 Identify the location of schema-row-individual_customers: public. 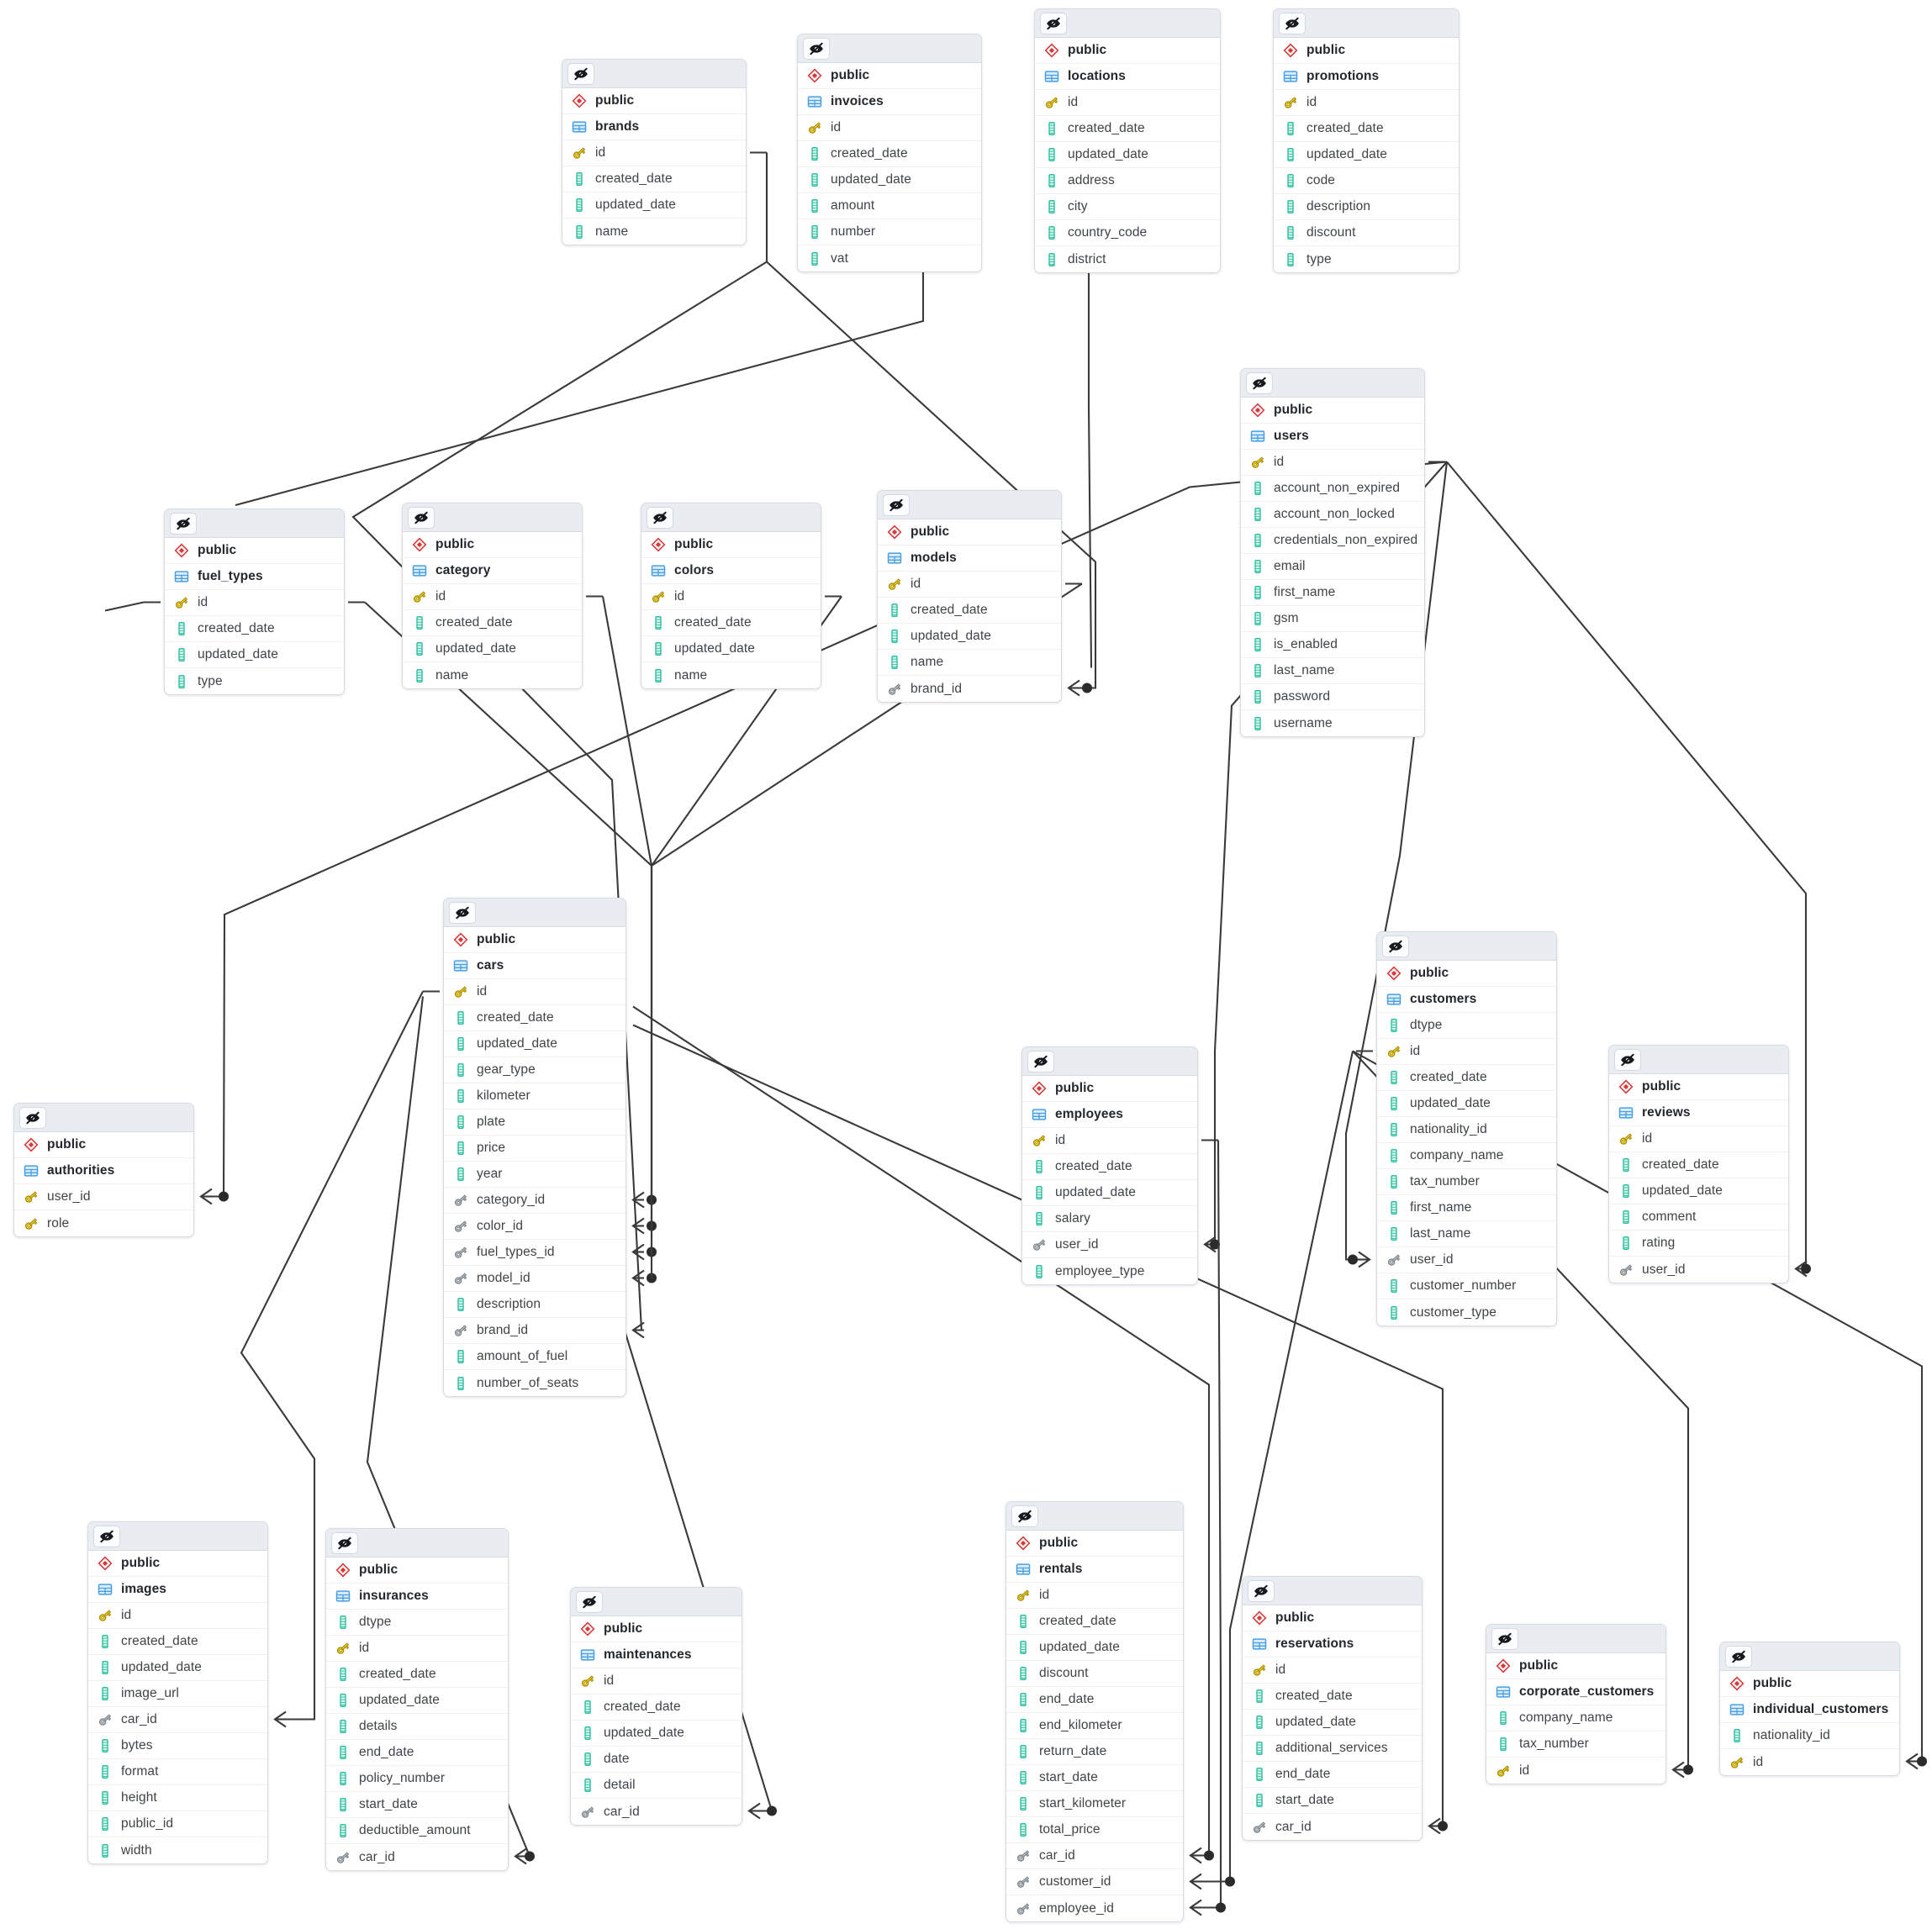
(1809, 1684).